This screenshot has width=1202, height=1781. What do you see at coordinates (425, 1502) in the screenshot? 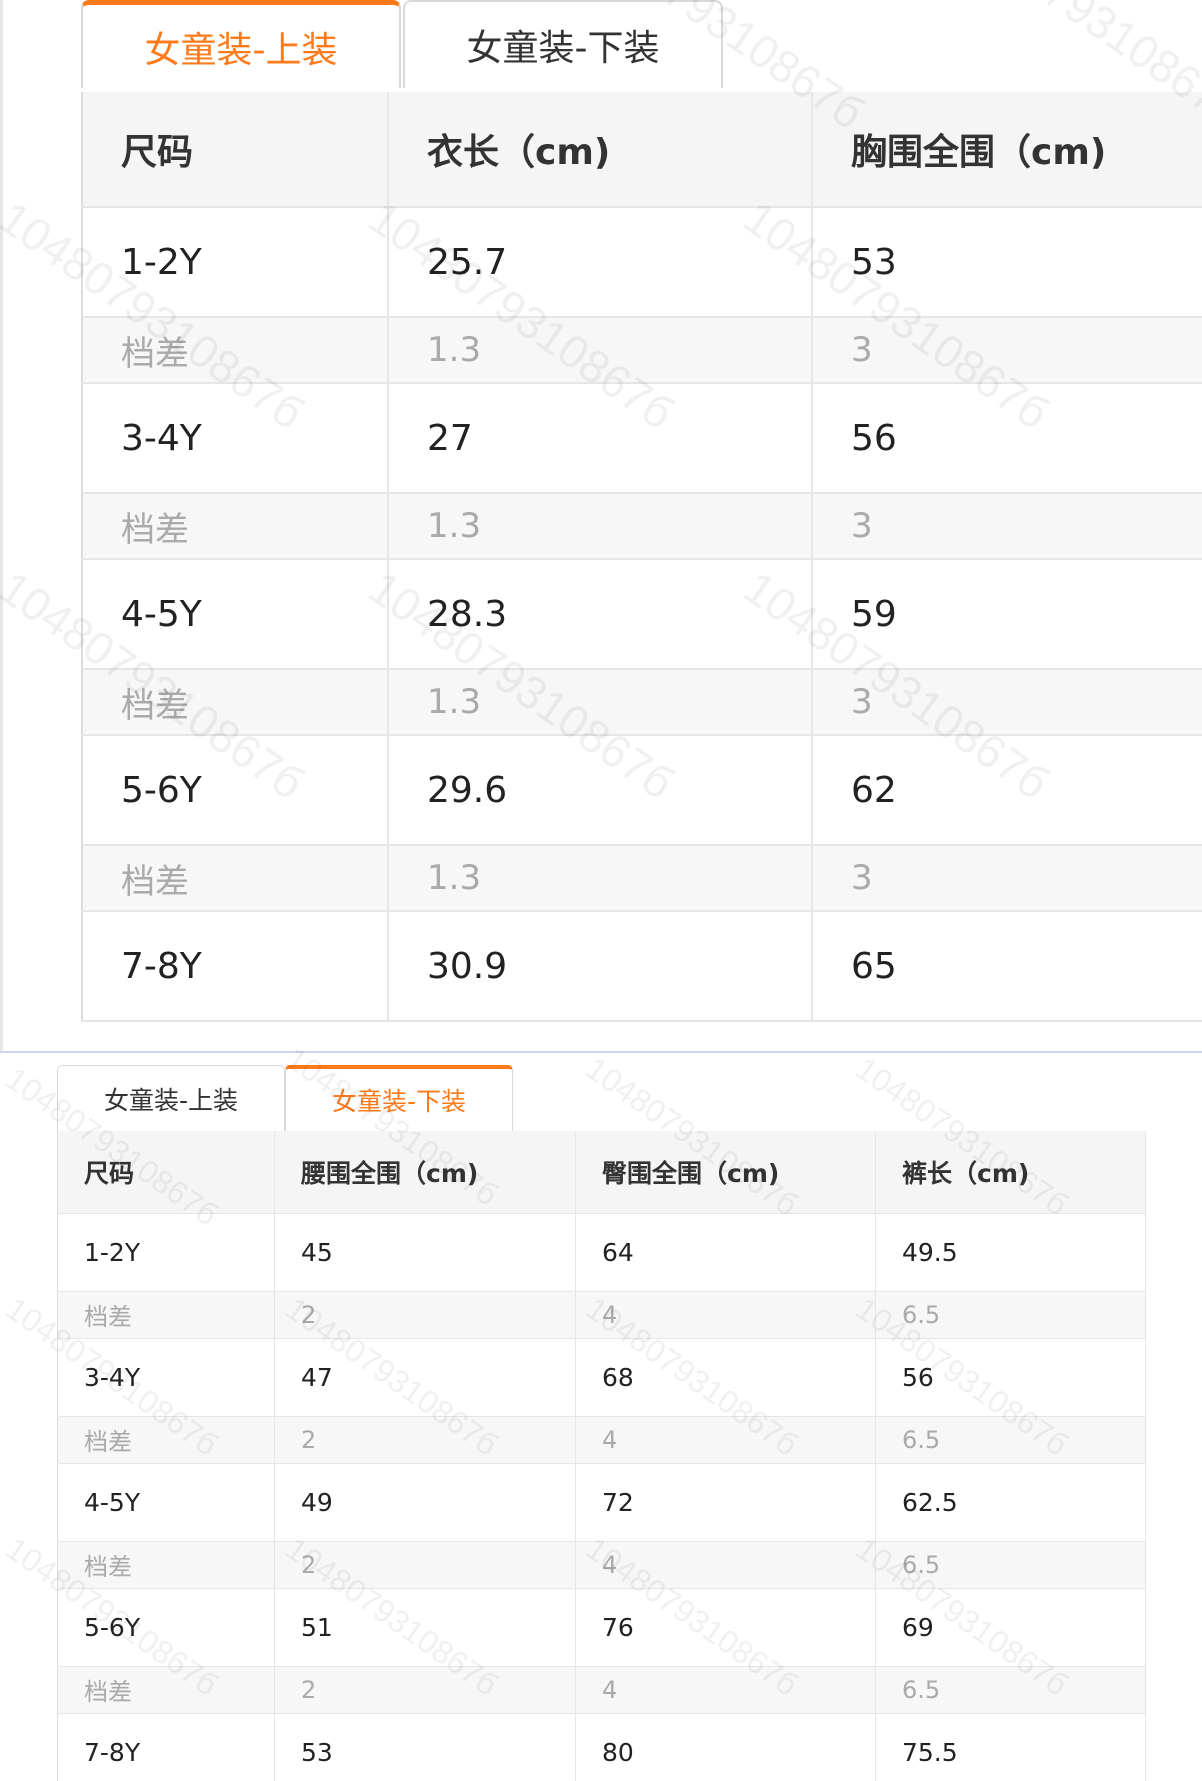
I see `table-cell: 49` at bounding box center [425, 1502].